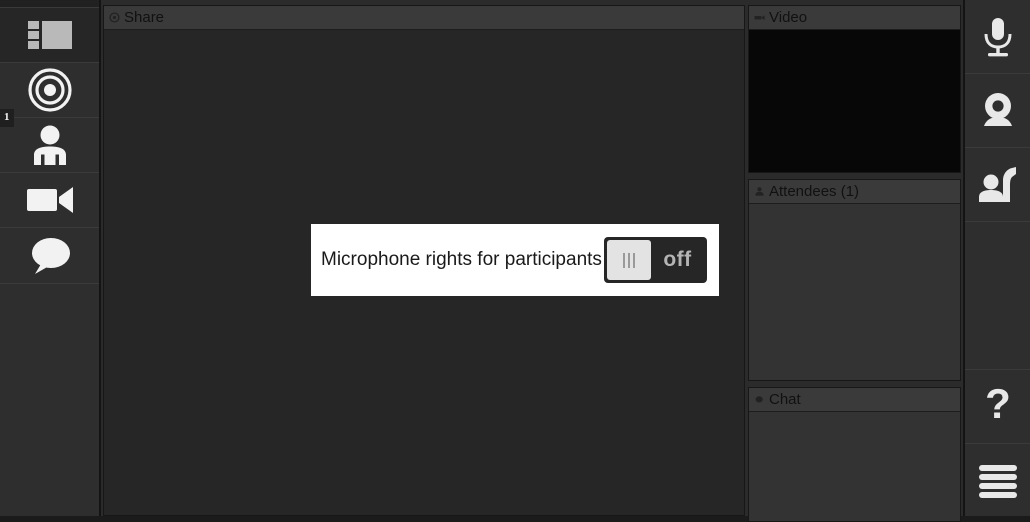  What do you see at coordinates (50, 145) in the screenshot?
I see `person-icon` at bounding box center [50, 145].